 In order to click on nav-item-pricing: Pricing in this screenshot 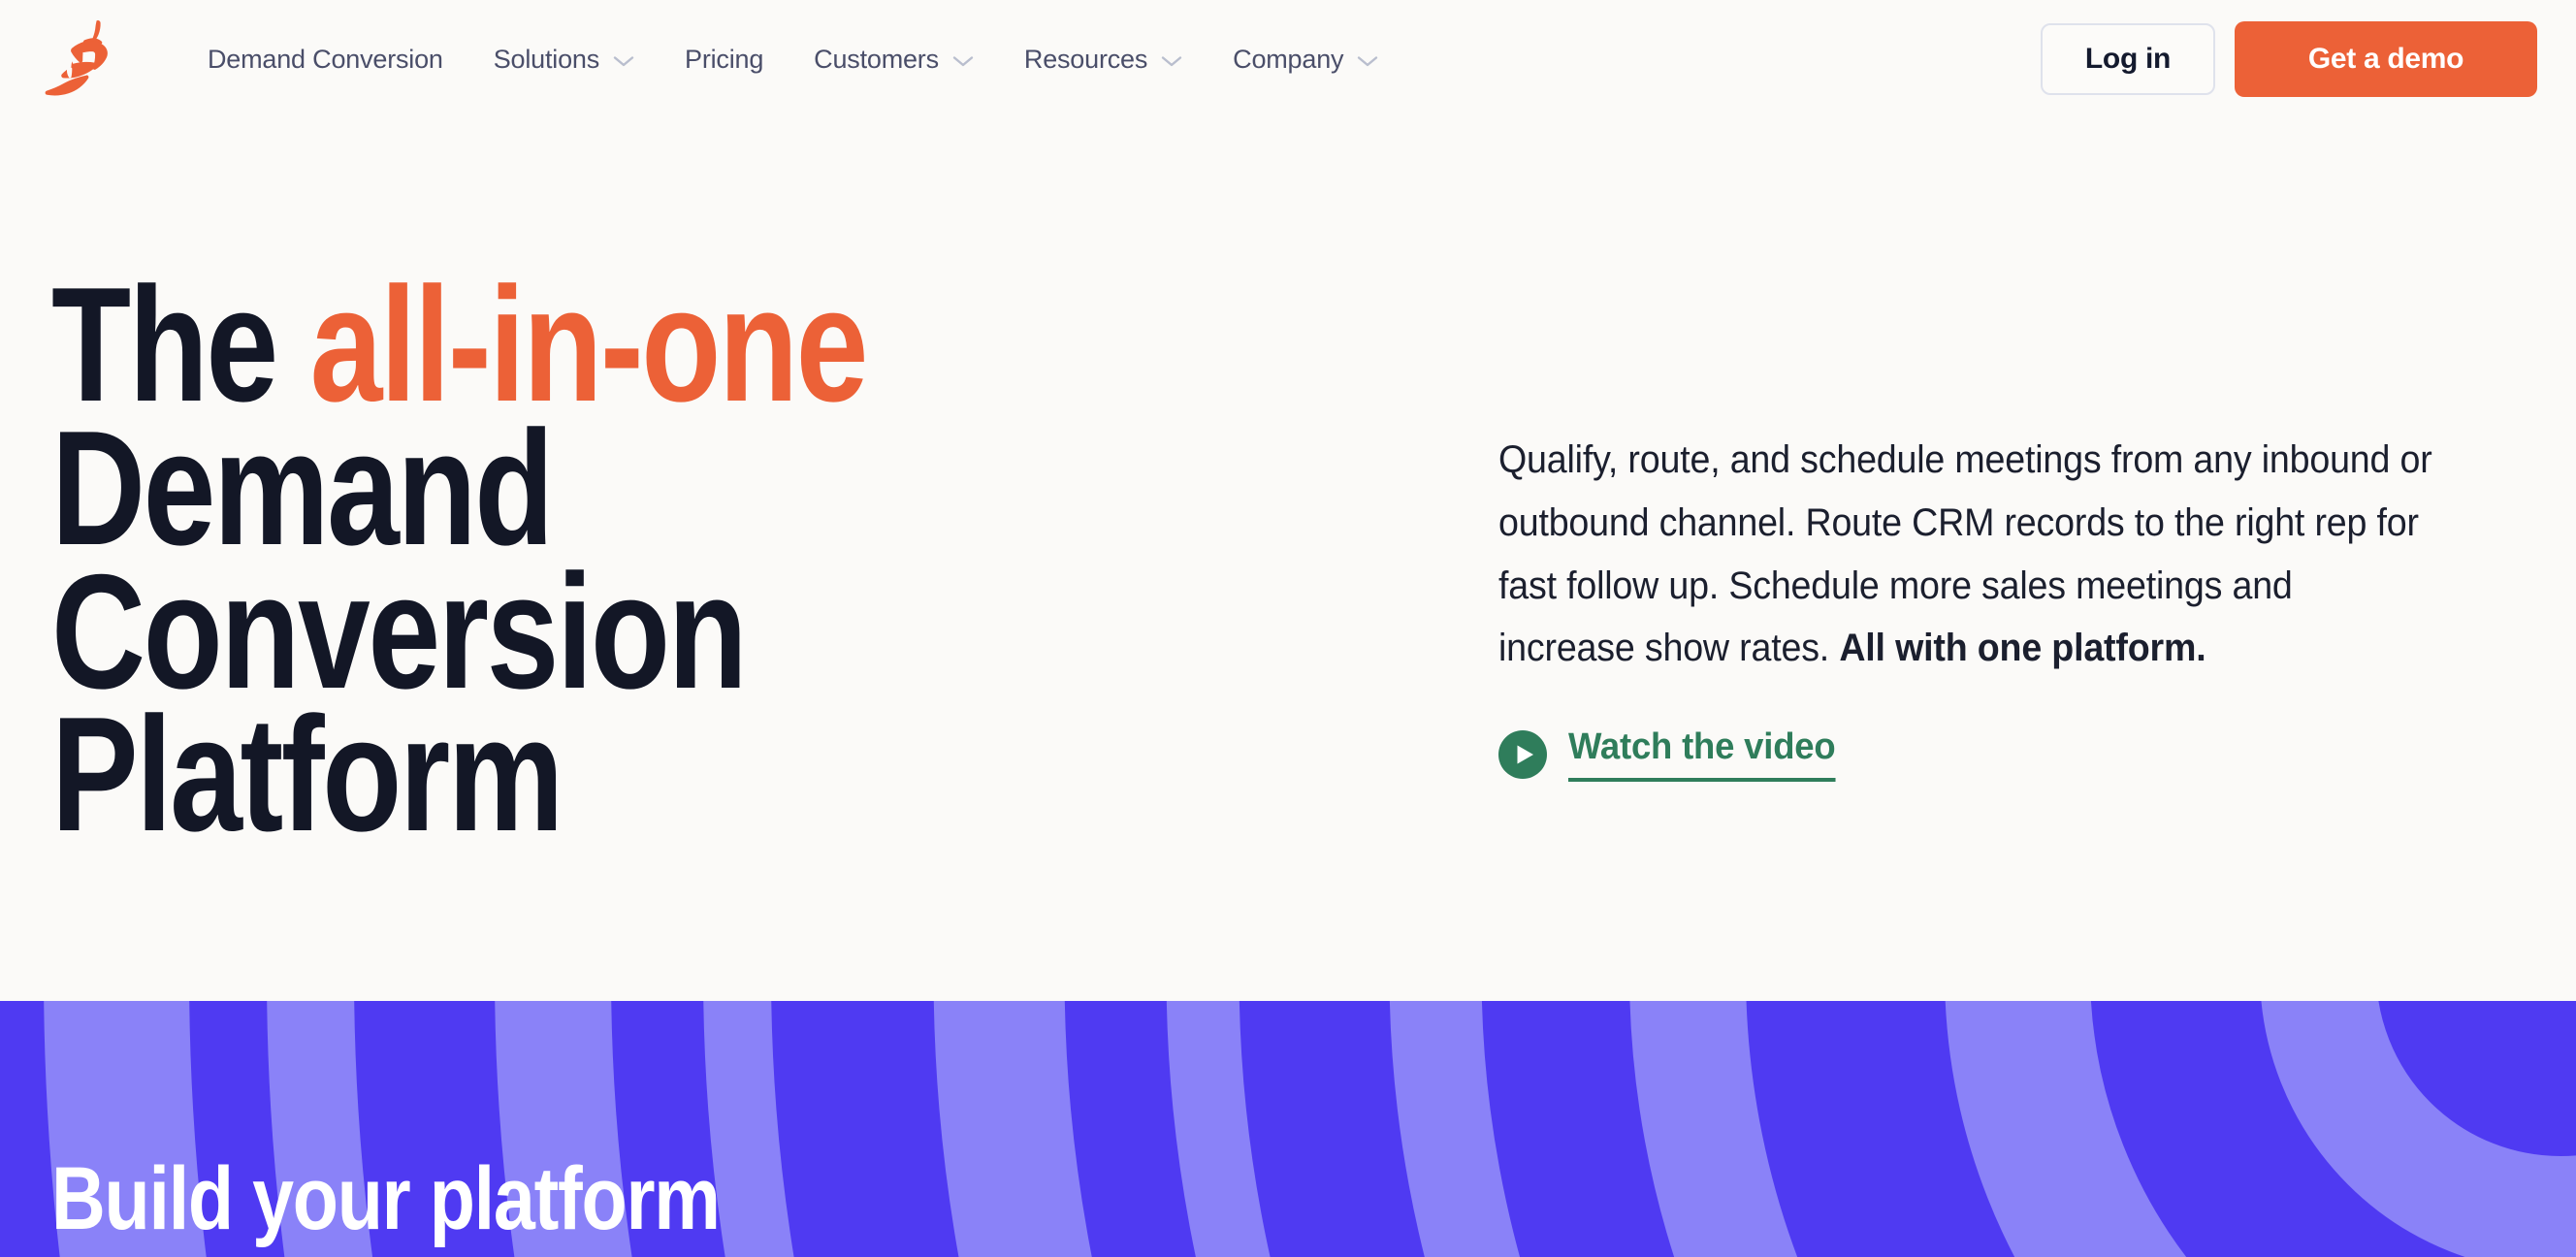, I will do `click(724, 60)`.